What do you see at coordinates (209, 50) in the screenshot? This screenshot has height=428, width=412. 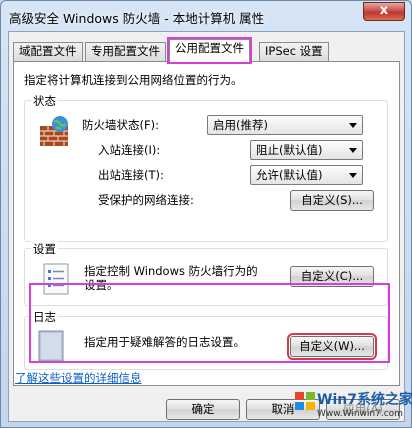 I see `tab-public-profile: 公用配置文件` at bounding box center [209, 50].